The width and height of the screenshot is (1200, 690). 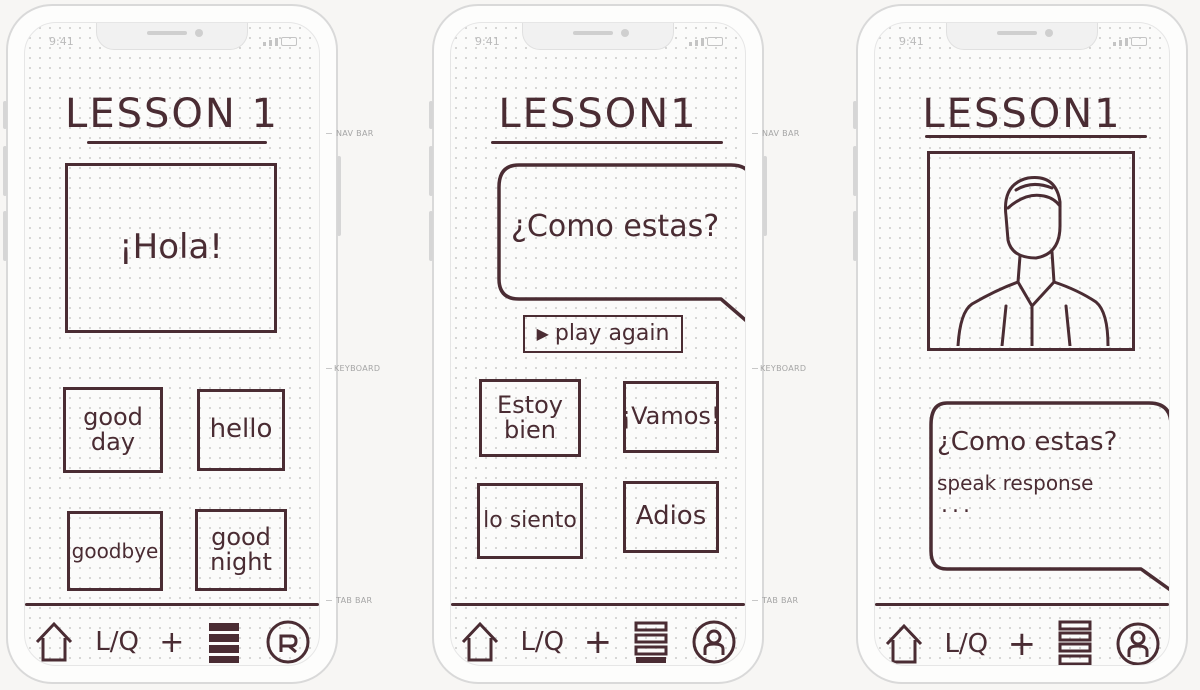 I want to click on option-button-estoy-bien: Estoy bien, so click(x=530, y=418).